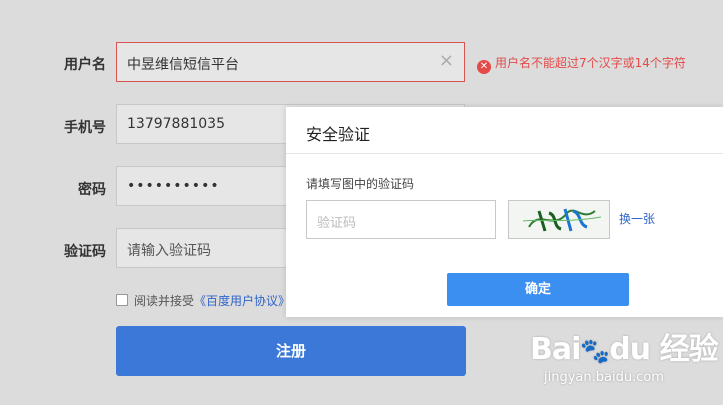 The image size is (723, 405). What do you see at coordinates (604, 377) in the screenshot?
I see `watermark-url: jingyan.baidu.com` at bounding box center [604, 377].